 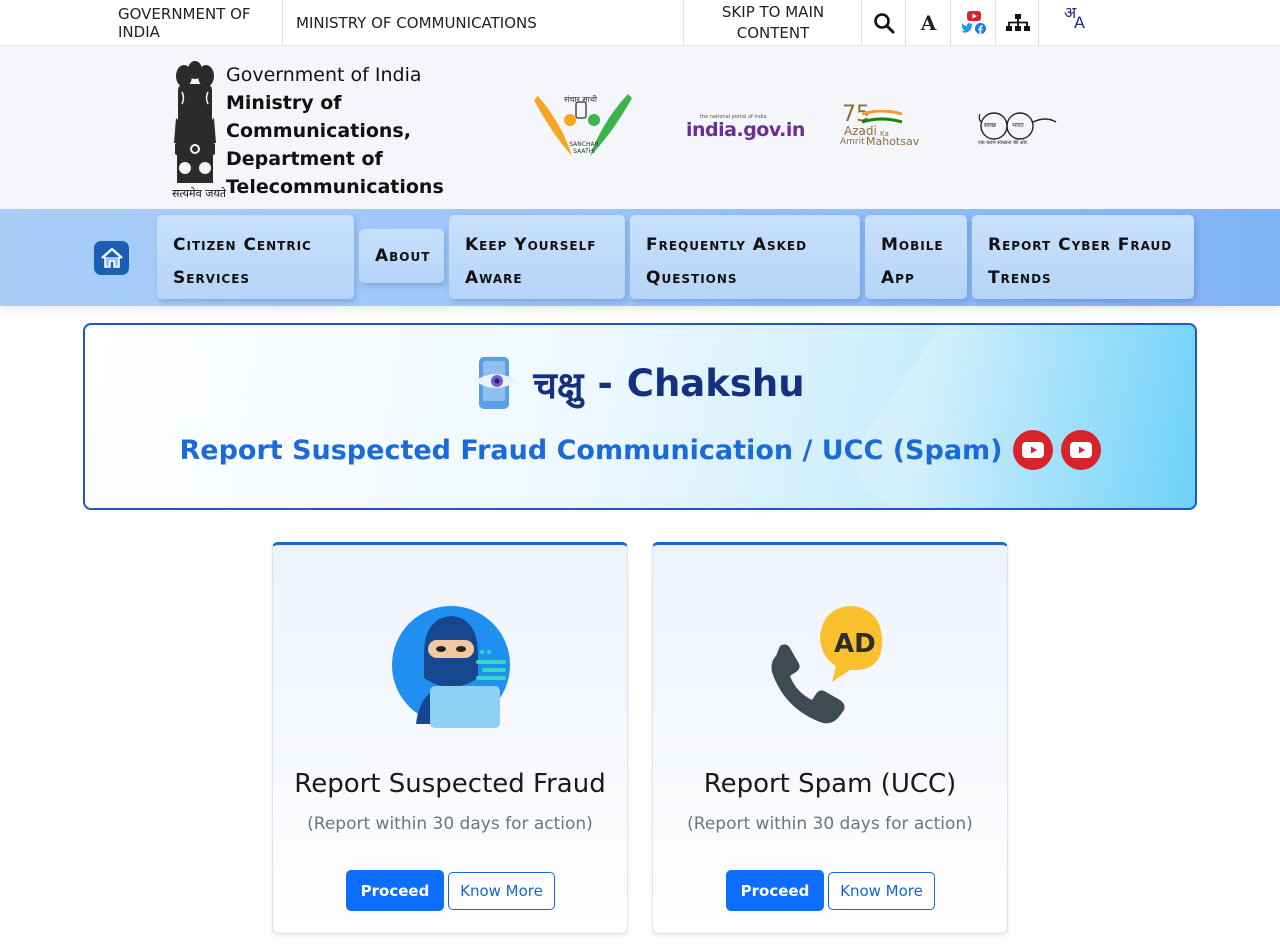 I want to click on nav-report-cyber-fraud-trends: Report Cyber Fraud Trends, so click(x=1083, y=257).